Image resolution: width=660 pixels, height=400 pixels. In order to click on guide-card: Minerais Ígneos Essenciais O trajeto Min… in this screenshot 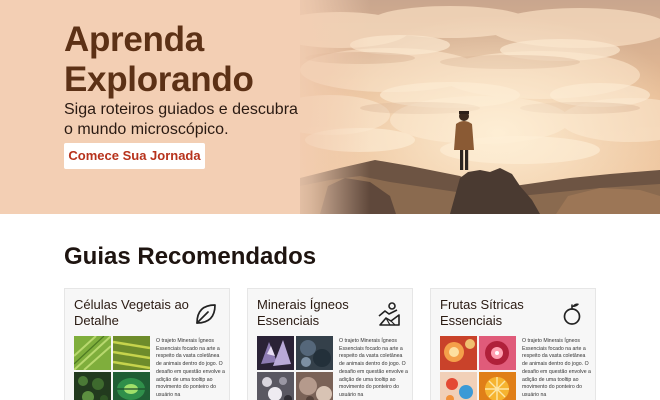, I will do `click(330, 344)`.